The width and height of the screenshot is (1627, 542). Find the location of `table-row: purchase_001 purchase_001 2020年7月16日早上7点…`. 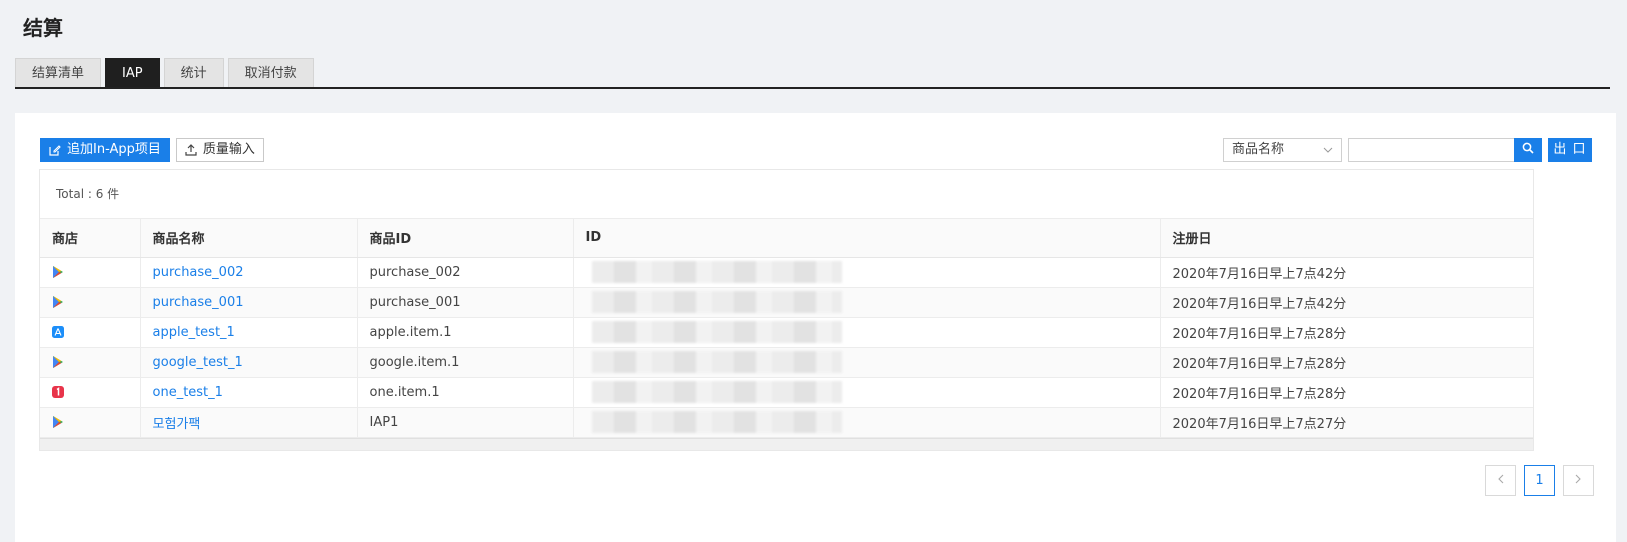

table-row: purchase_001 purchase_001 2020年7月16日早上7点… is located at coordinates (786, 302).